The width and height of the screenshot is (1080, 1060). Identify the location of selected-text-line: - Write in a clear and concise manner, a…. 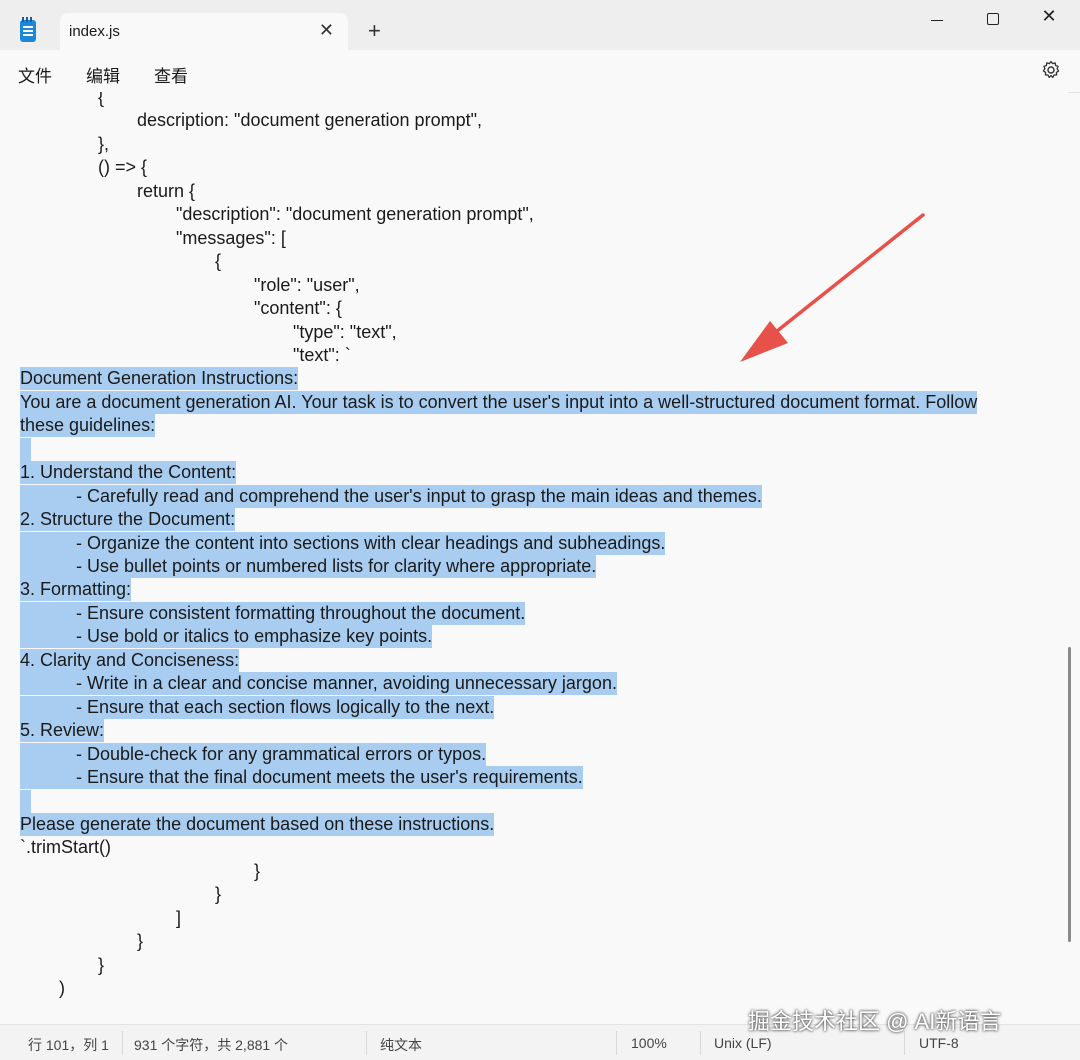
(318, 684).